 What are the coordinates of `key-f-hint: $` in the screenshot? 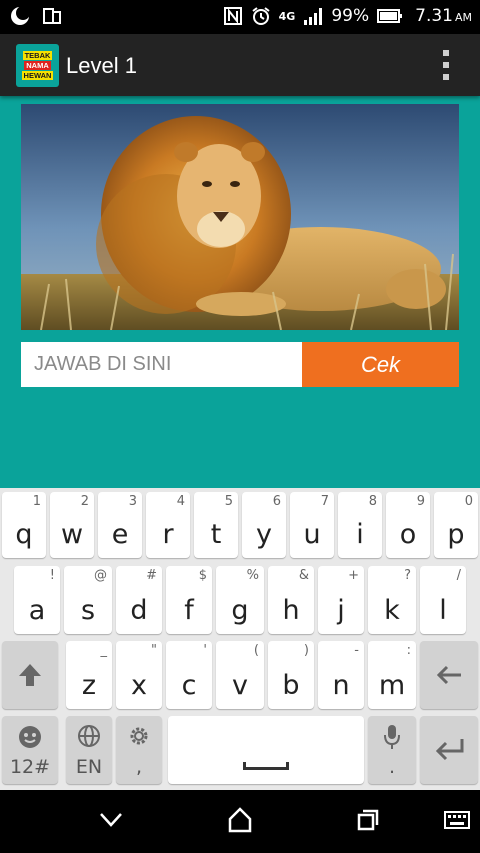 It's located at (202, 575).